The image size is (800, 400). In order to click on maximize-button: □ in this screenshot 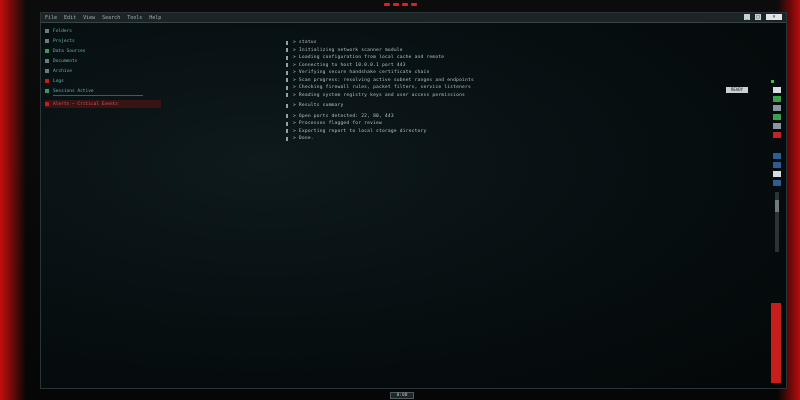, I will do `click(758, 17)`.